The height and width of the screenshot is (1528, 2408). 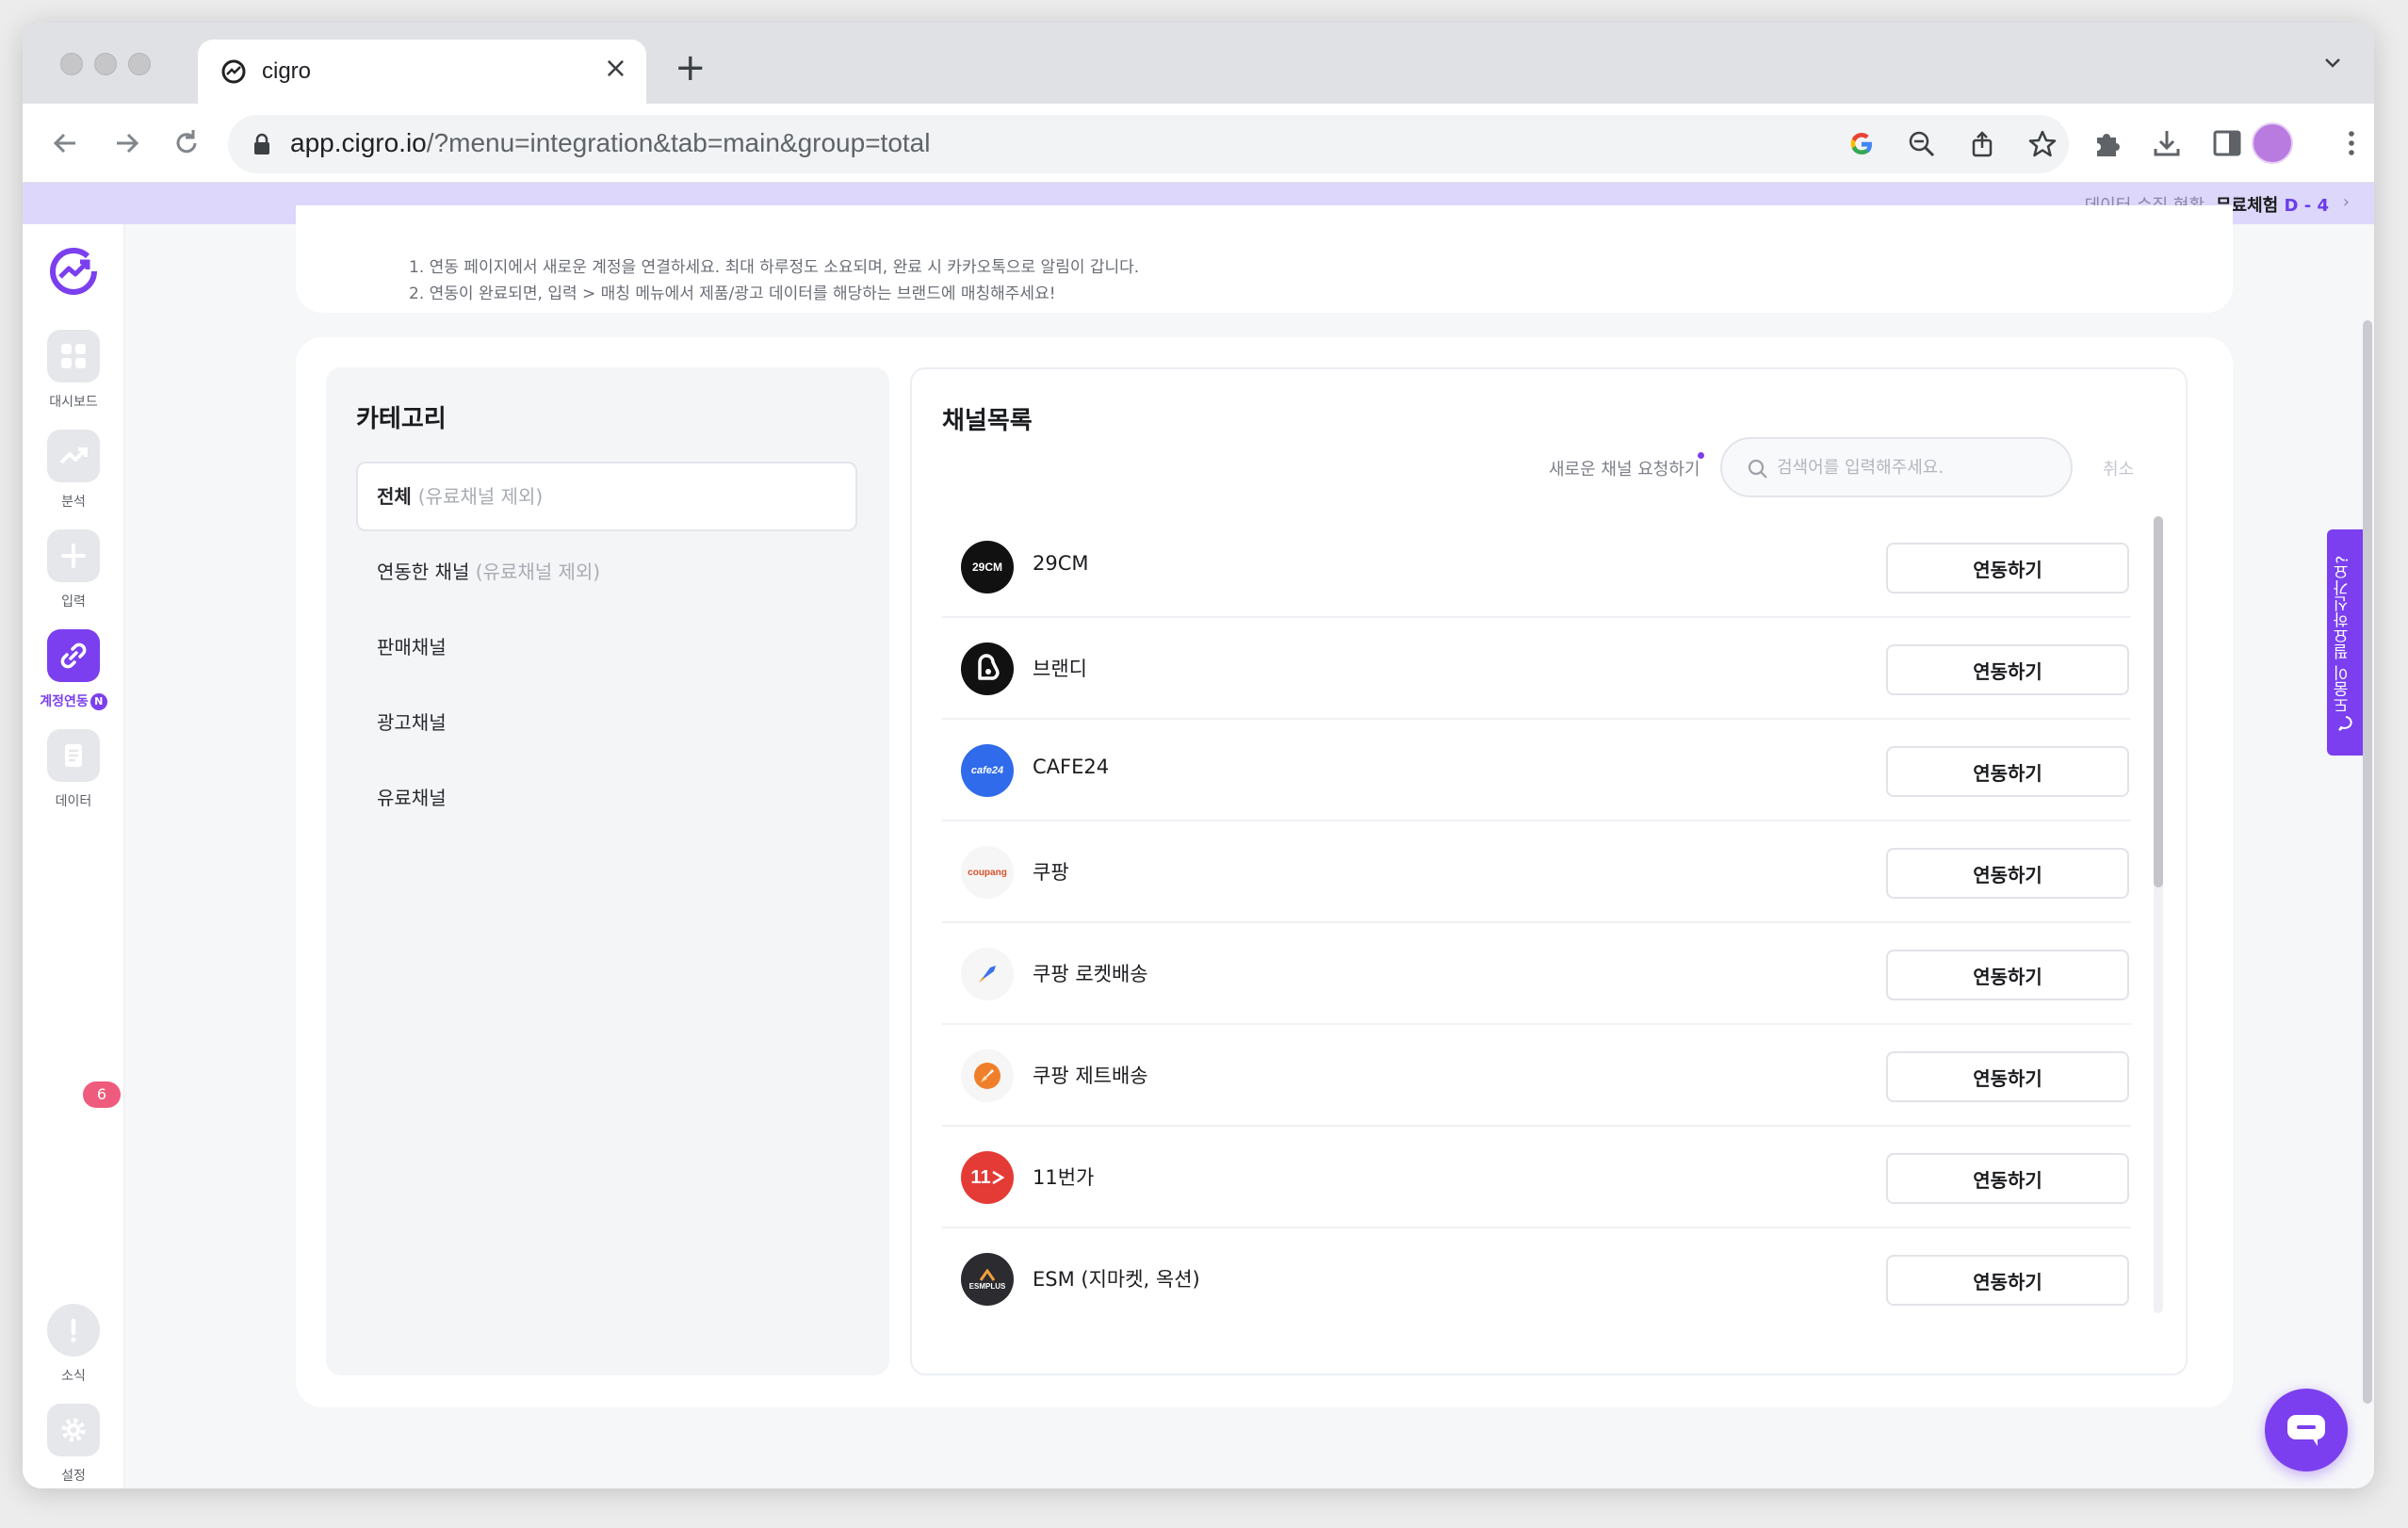 I want to click on back-arrow-icon, so click(x=66, y=143).